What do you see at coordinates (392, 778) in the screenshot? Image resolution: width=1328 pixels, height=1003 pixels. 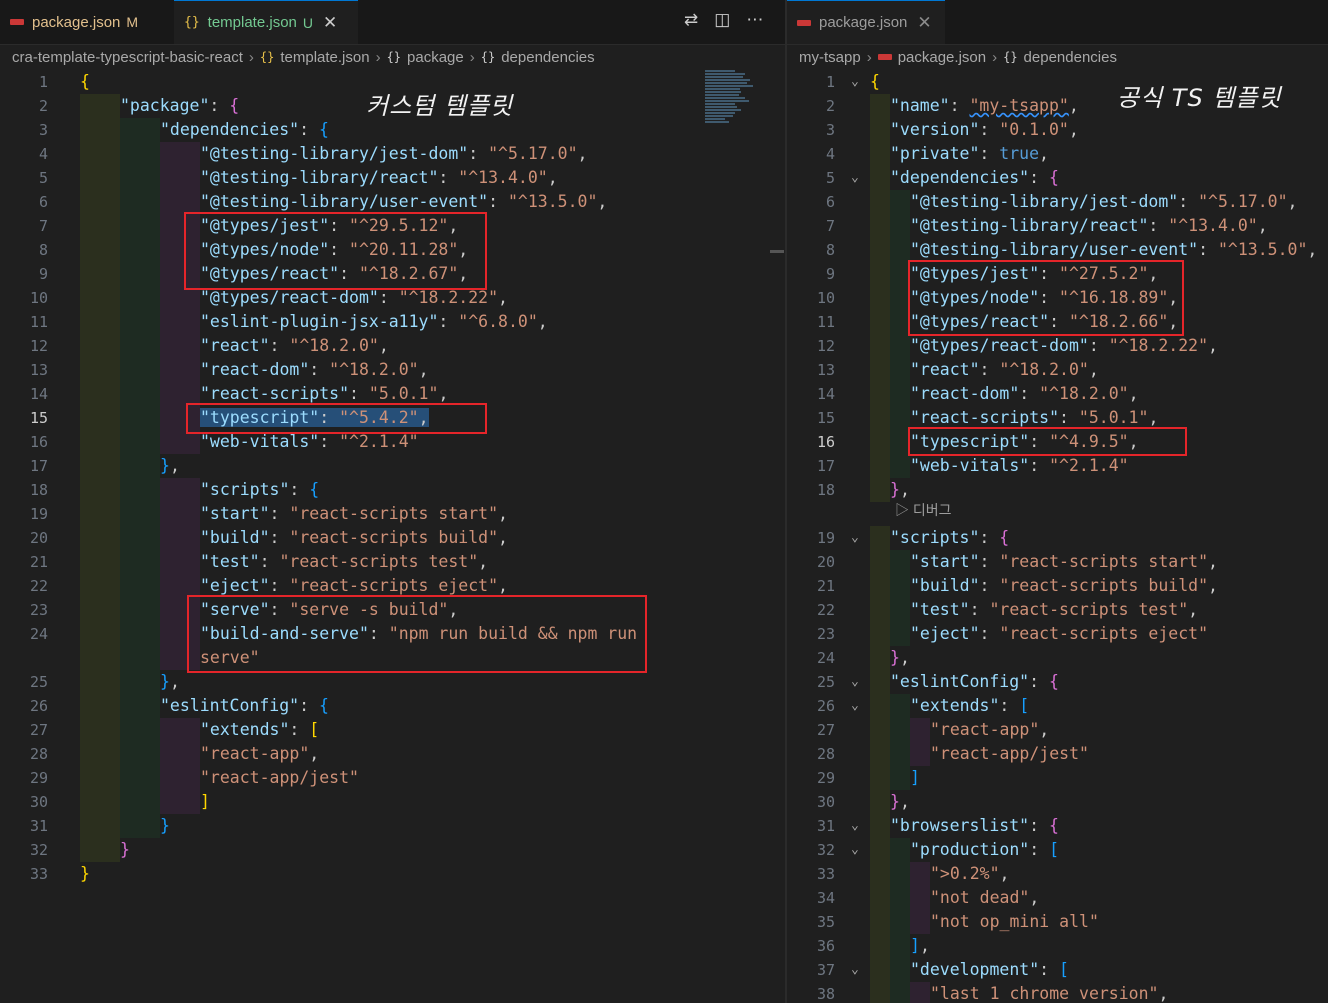 I see `code-line: 29 "react-app/jest"` at bounding box center [392, 778].